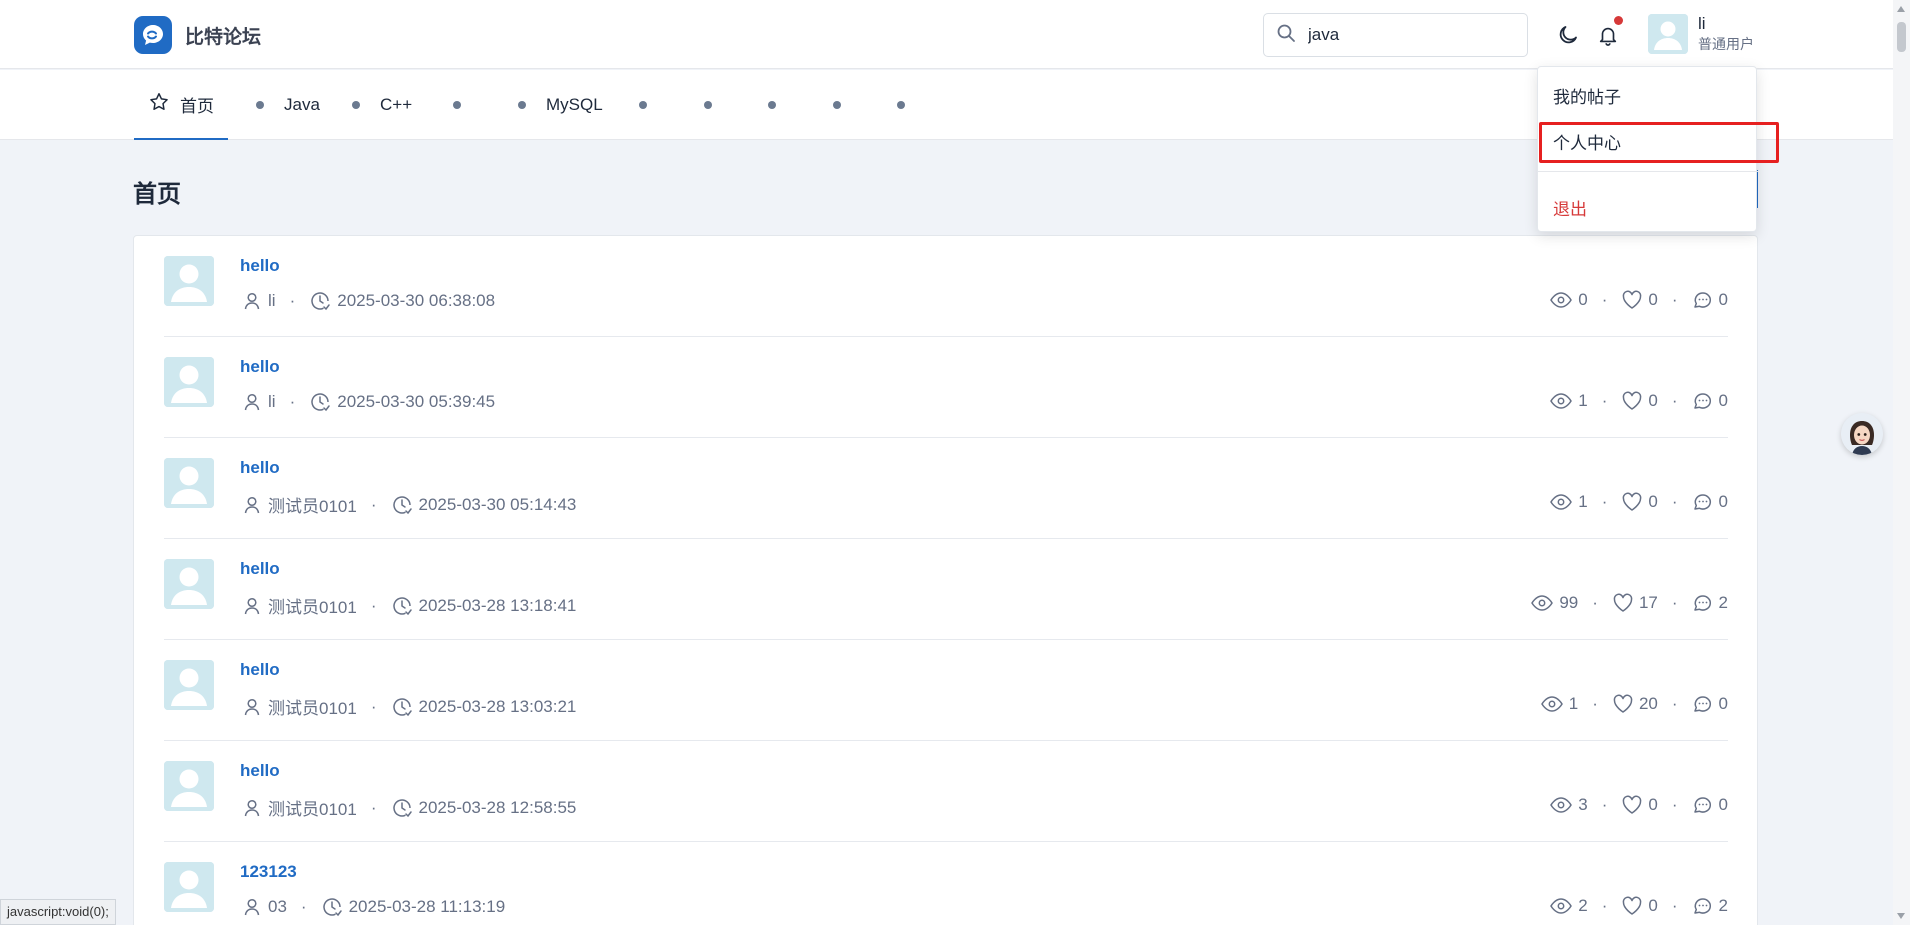 The height and width of the screenshot is (925, 1910). I want to click on post-title-link: 123123, so click(268, 872).